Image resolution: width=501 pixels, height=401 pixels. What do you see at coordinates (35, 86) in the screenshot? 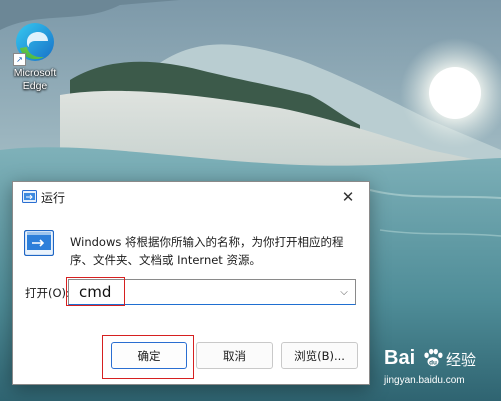
I see `edge-label-line2: Edge` at bounding box center [35, 86].